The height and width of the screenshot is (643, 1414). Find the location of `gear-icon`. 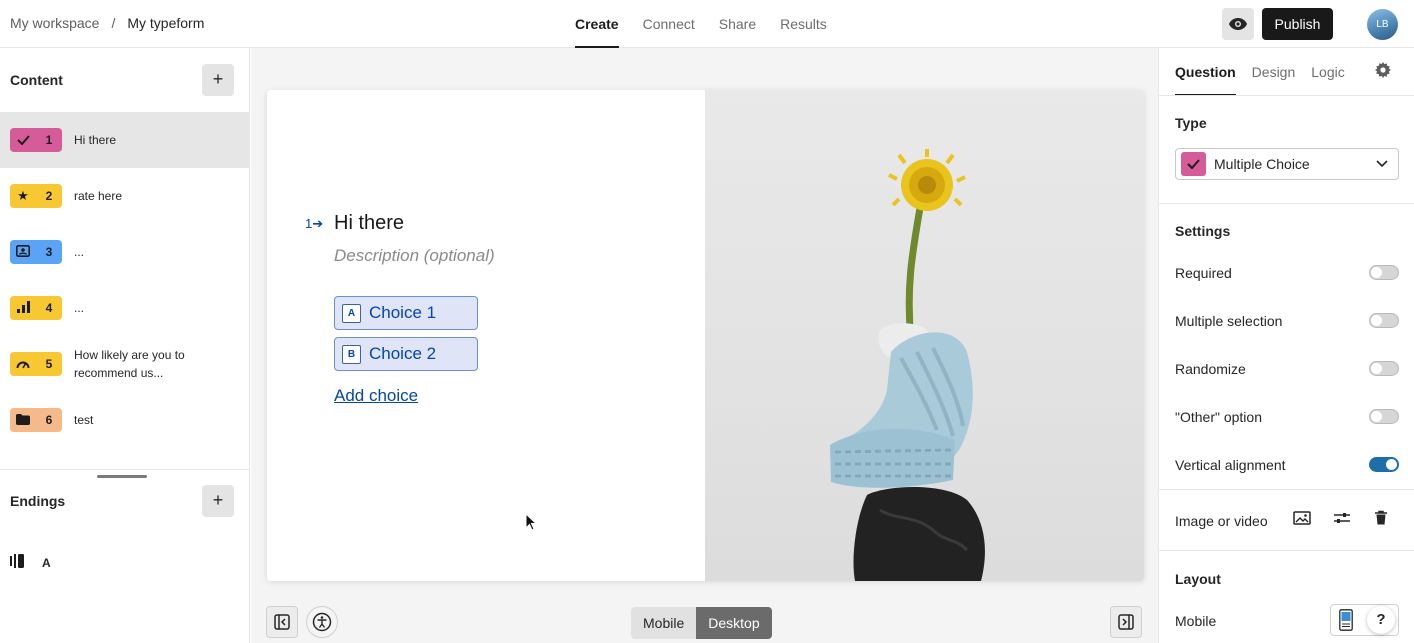

gear-icon is located at coordinates (1383, 70).